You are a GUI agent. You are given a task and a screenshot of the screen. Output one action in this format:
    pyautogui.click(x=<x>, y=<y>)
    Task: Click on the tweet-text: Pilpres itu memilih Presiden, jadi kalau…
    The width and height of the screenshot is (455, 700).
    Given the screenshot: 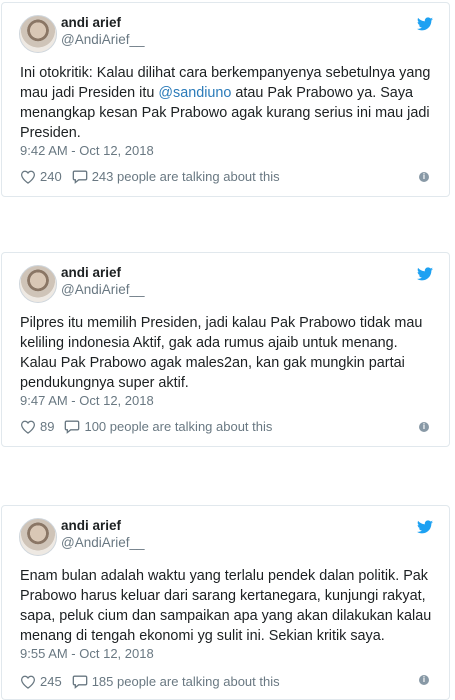 What is the action you would take?
    pyautogui.click(x=221, y=353)
    